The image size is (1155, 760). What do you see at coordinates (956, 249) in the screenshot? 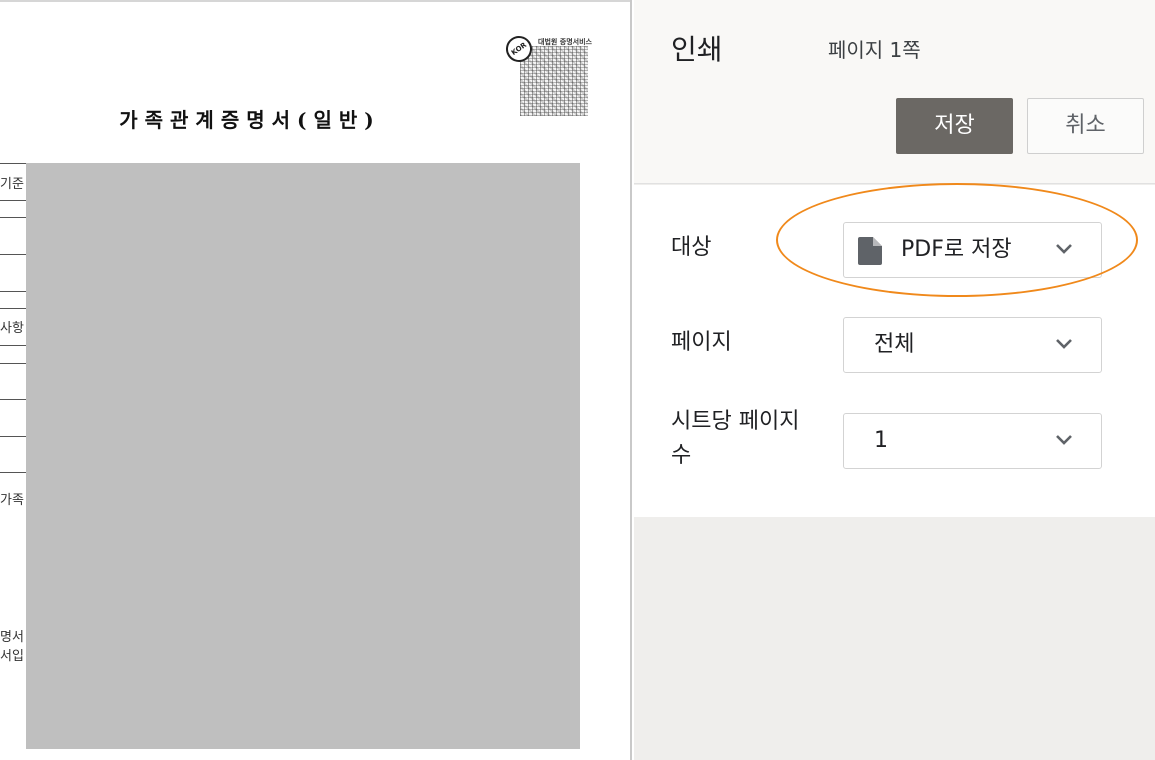
I see `destination-value: PDF로 저장` at bounding box center [956, 249].